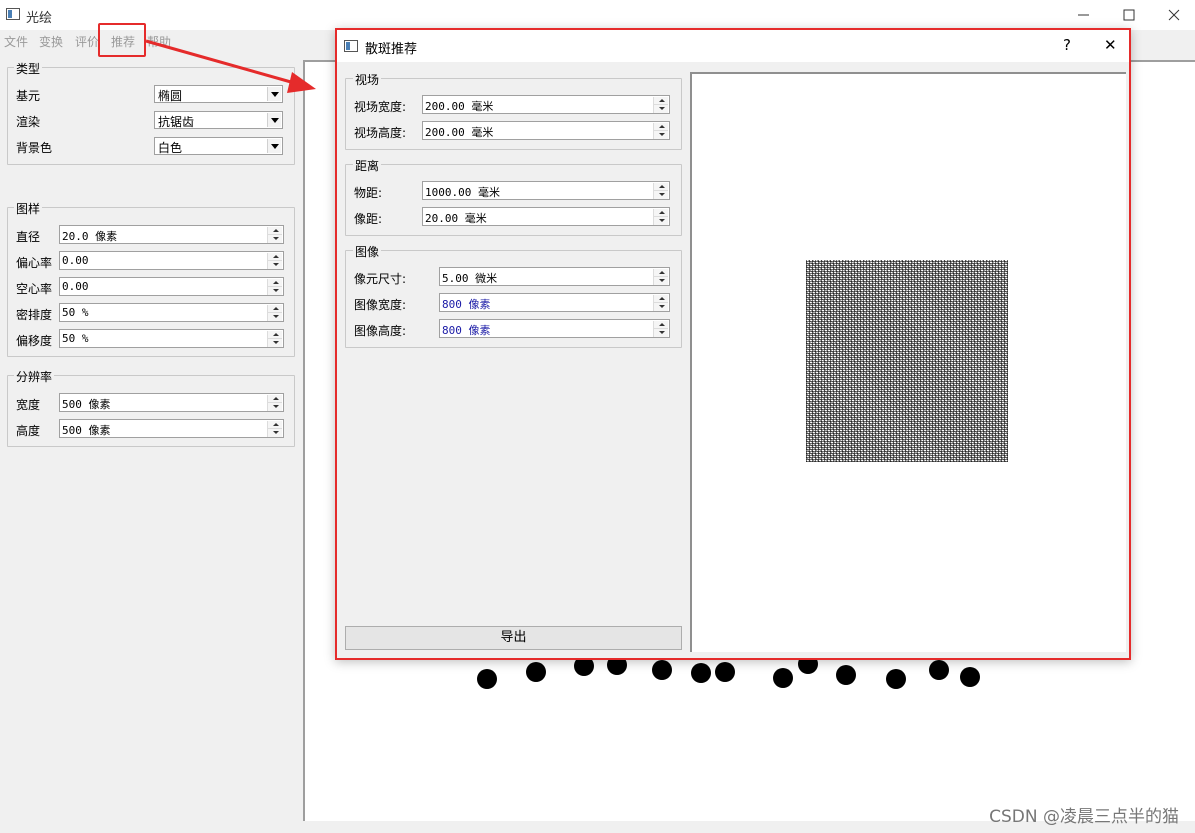 The height and width of the screenshot is (833, 1195). What do you see at coordinates (218, 94) in the screenshot?
I see `primitive-combo: 椭圆` at bounding box center [218, 94].